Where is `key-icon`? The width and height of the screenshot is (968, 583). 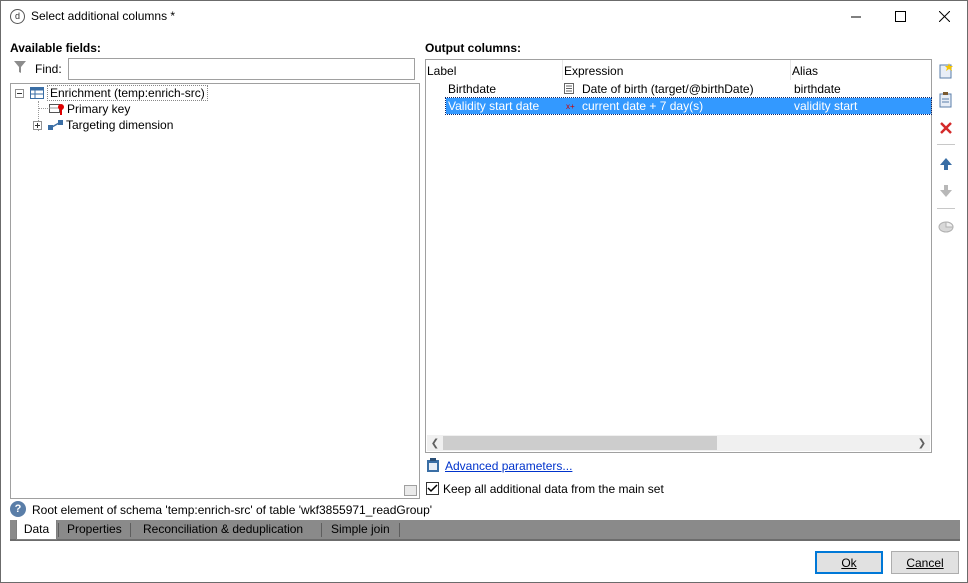 key-icon is located at coordinates (56, 109).